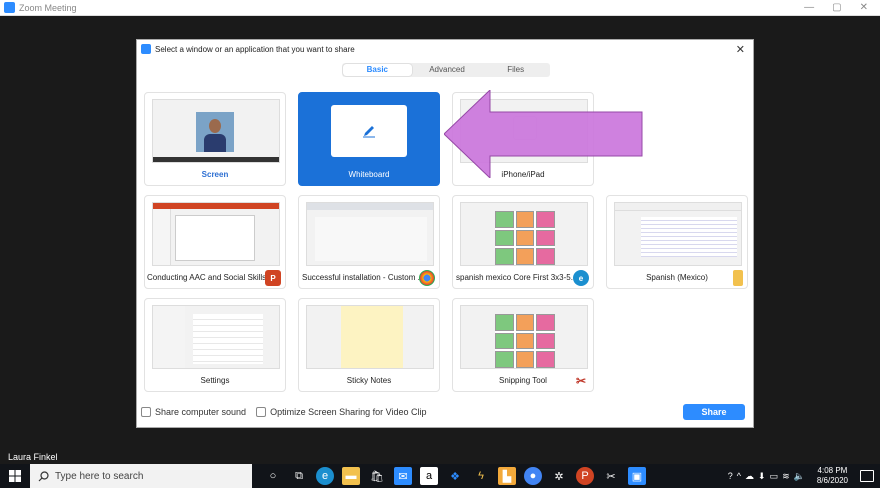  I want to click on sticky-notes-thumbnail, so click(370, 337).